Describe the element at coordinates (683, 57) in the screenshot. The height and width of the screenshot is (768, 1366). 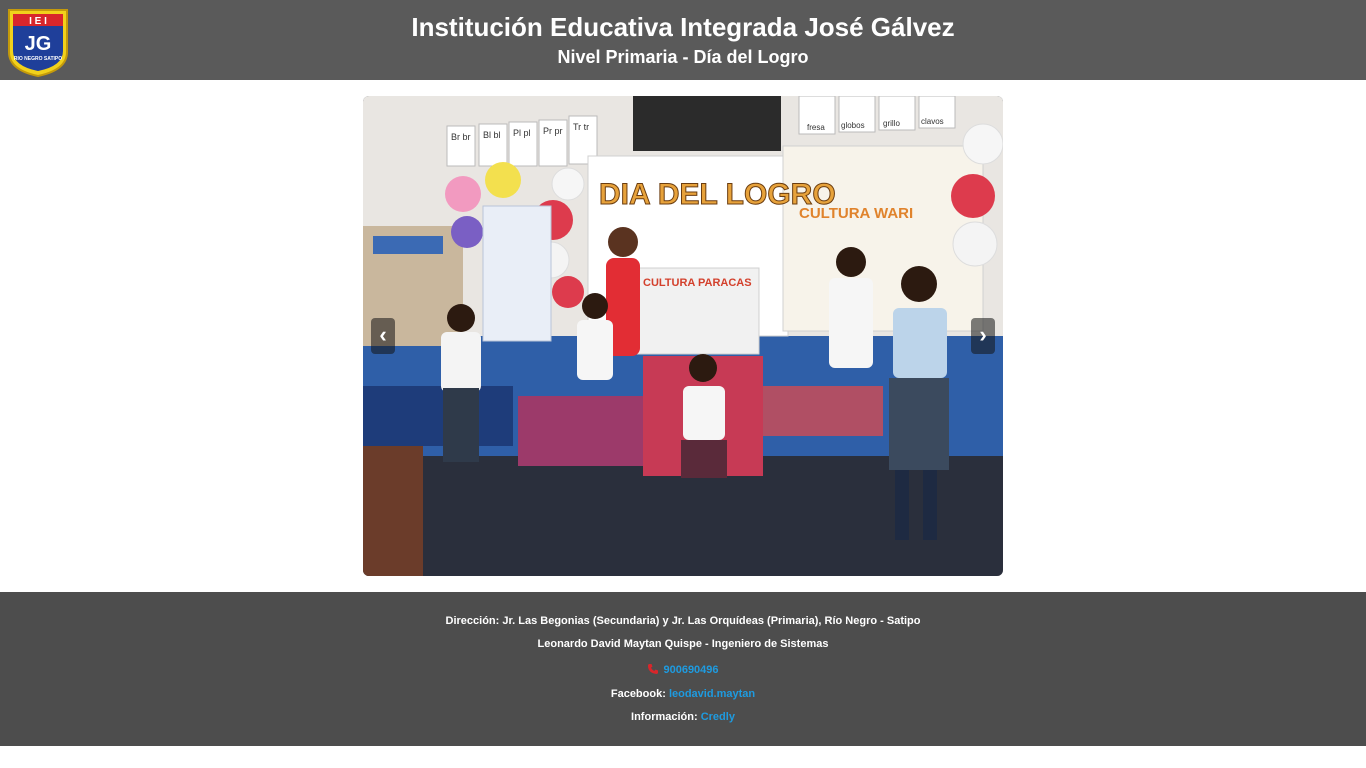
I see `page-subtitle: Nivel Primaria - Día del Logro` at that location.